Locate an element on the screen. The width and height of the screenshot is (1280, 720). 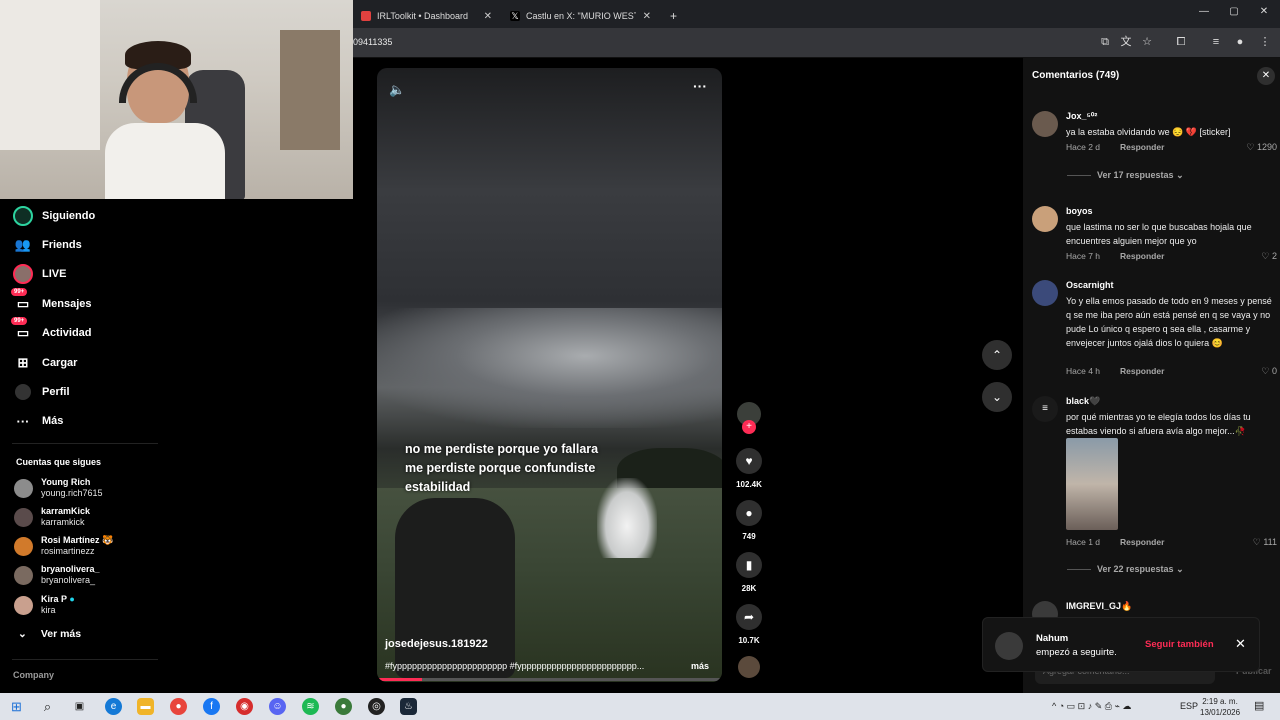
following-account: Young Rich young.rich7615 is located at coordinates (58, 488).